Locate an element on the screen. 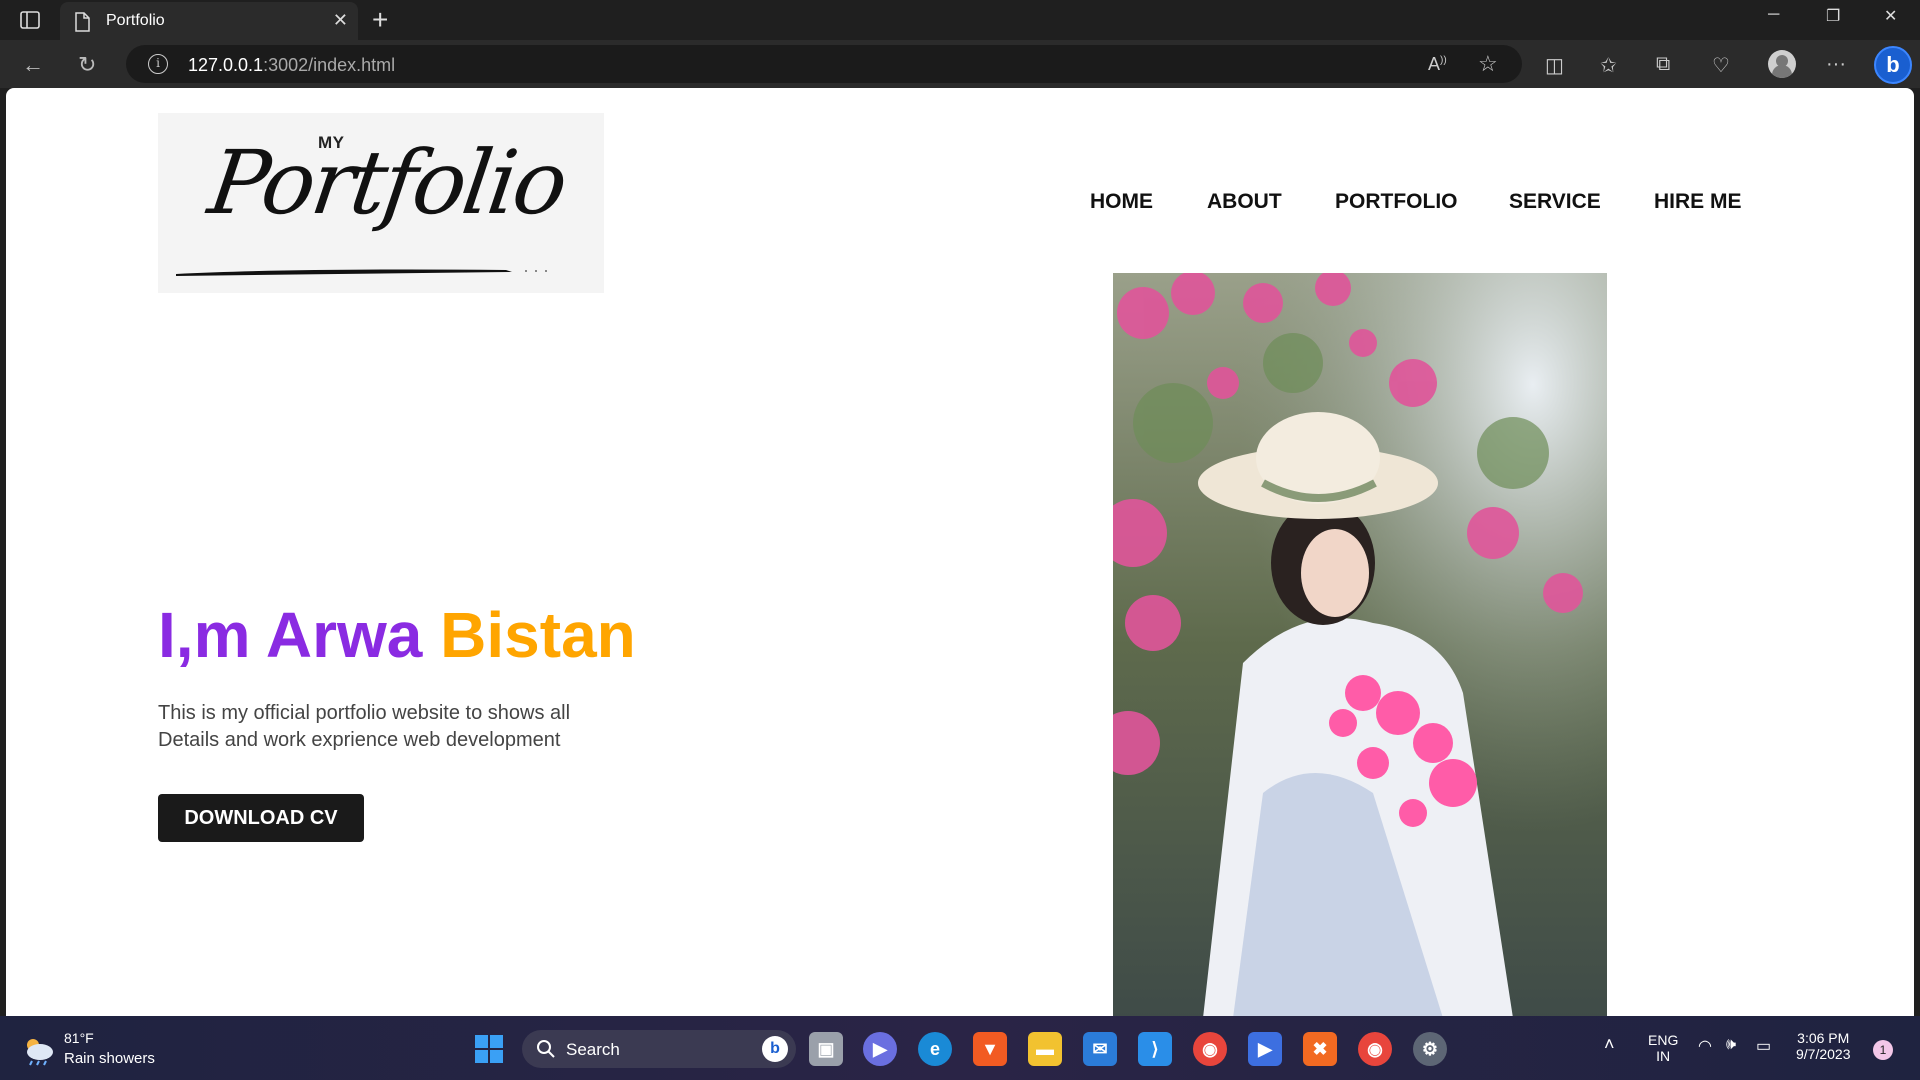 The image size is (1920, 1080). restore-icon: ❐ is located at coordinates (1833, 16).